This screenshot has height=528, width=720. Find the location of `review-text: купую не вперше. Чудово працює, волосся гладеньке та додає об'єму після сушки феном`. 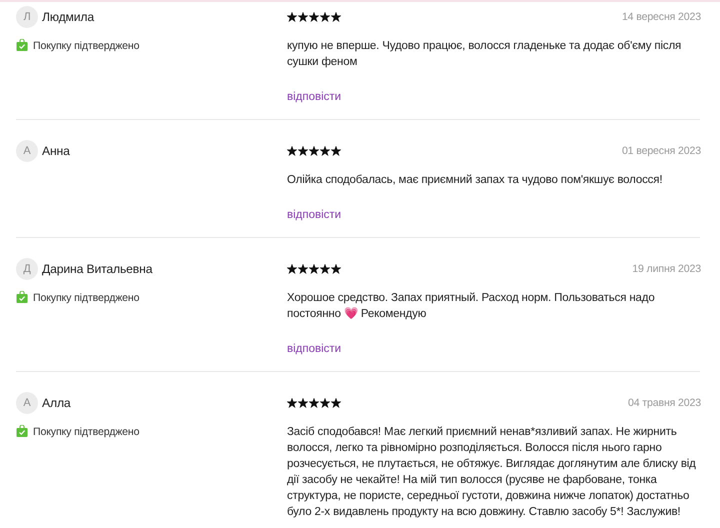

review-text: купую не вперше. Чудово працює, волосся гладеньке та додає об'єму після сушки феном is located at coordinates (484, 54).